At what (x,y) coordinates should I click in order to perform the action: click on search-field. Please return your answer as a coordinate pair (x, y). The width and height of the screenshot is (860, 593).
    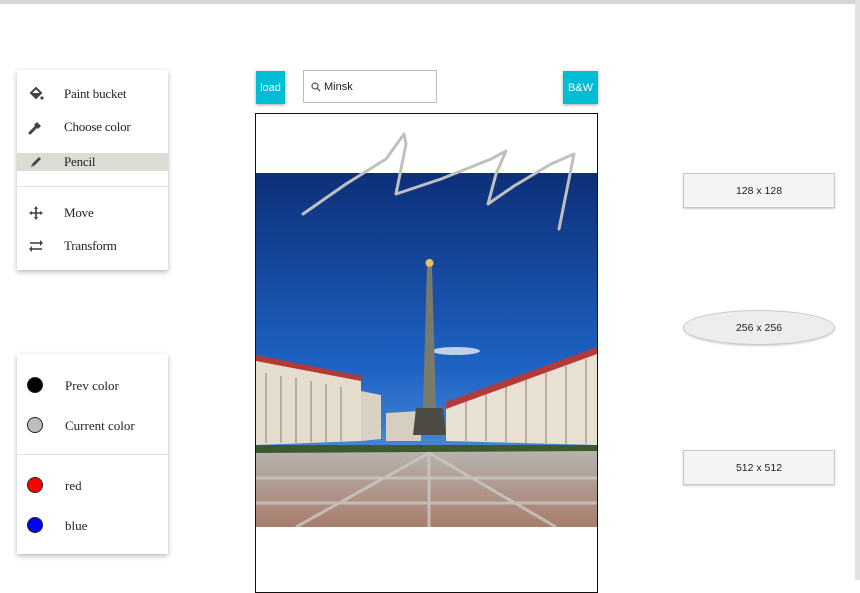
    Looking at the image, I should click on (370, 86).